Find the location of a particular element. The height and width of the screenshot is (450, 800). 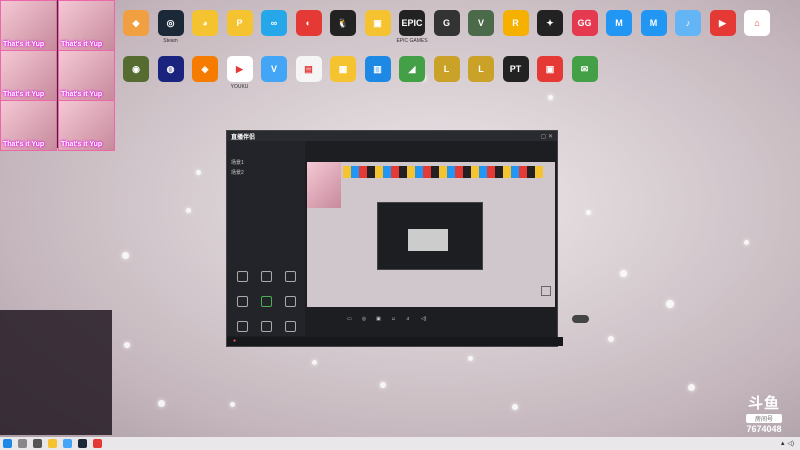

search-icon is located at coordinates (22, 443).